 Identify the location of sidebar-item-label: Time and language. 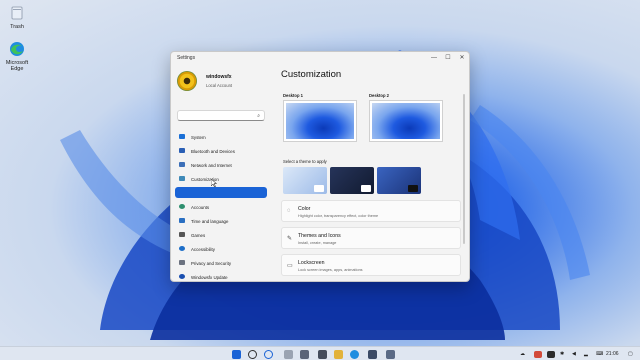
(210, 221).